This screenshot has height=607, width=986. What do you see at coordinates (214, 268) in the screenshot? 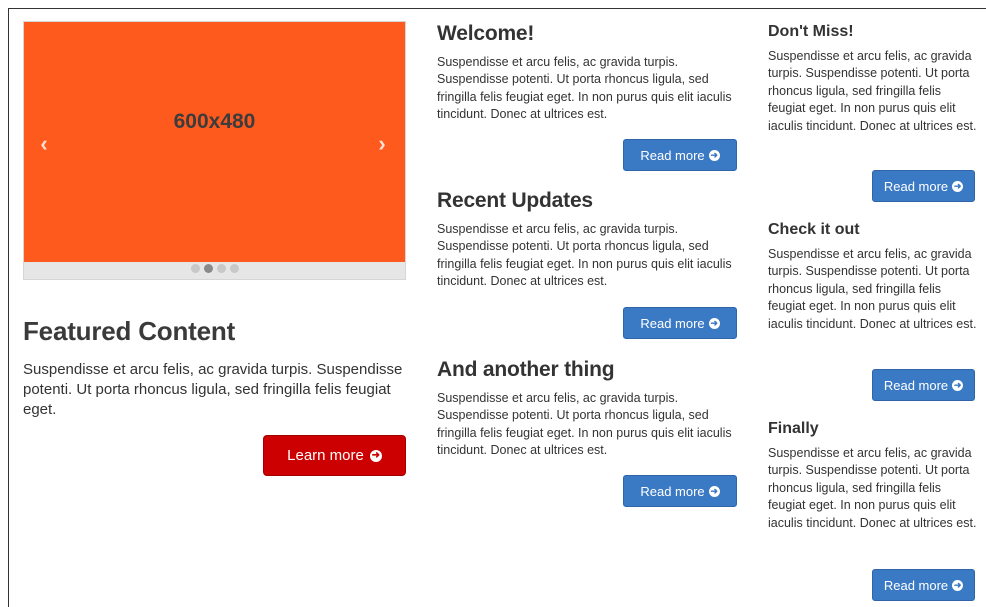
I see `carousel-indicators` at bounding box center [214, 268].